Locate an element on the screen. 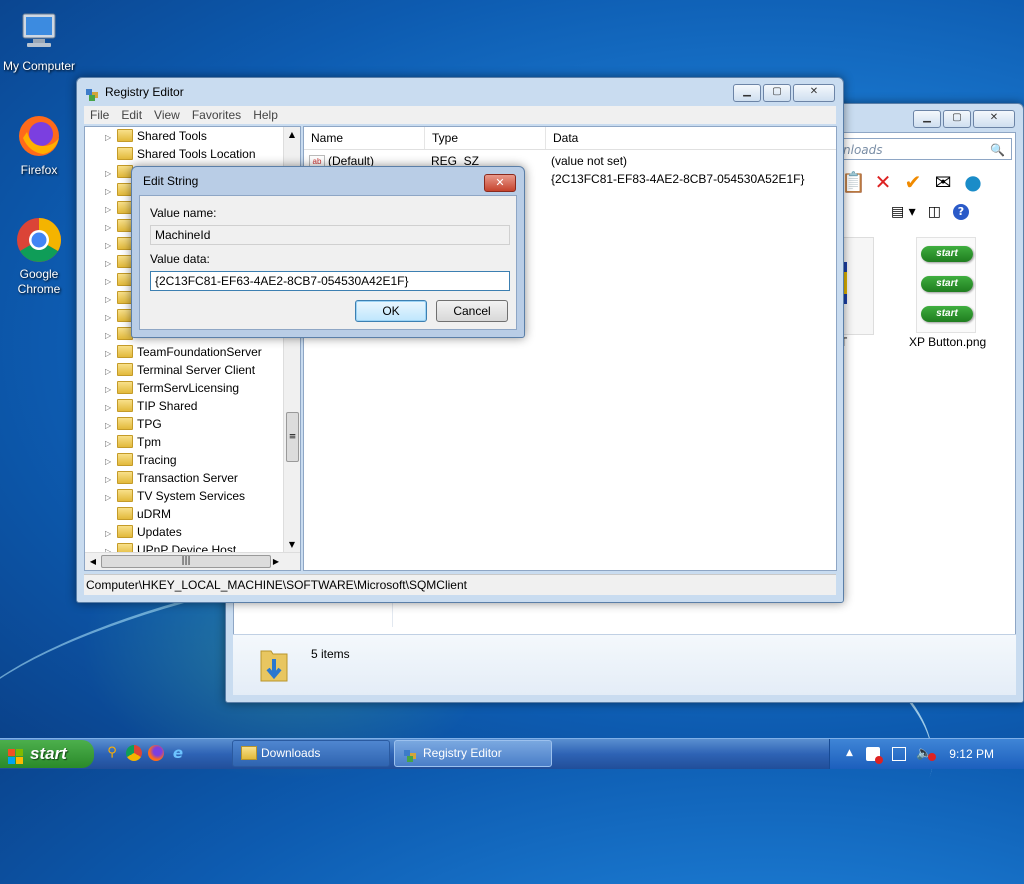 The image size is (1024, 884). tree-item: ▷ Tpm is located at coordinates (133, 442).